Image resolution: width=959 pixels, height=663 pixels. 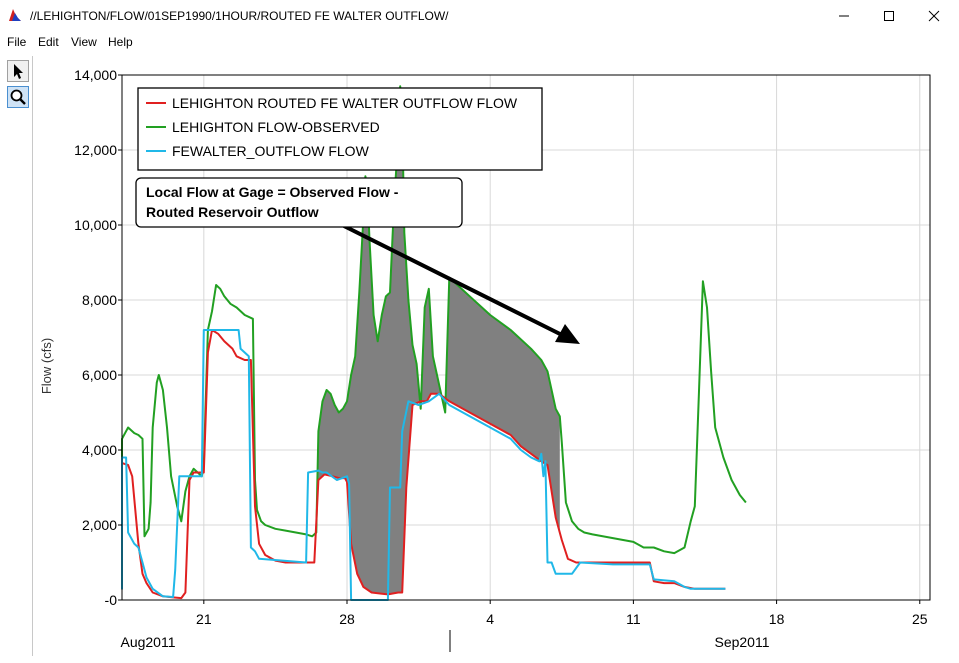 I want to click on legend-label-fewalter: FEWALTER_OUTFLOW FLOW, so click(x=271, y=151).